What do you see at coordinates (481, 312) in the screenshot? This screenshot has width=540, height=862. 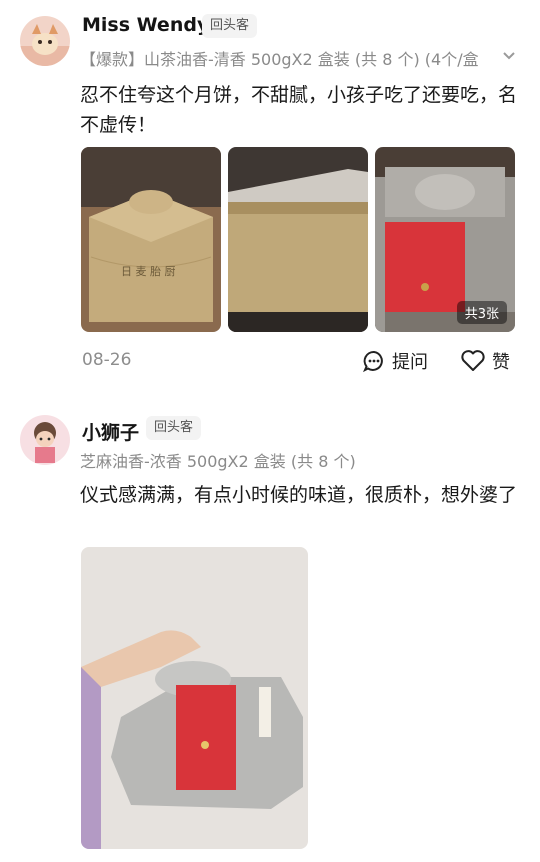 I see `photo-count-tag: 共3张` at bounding box center [481, 312].